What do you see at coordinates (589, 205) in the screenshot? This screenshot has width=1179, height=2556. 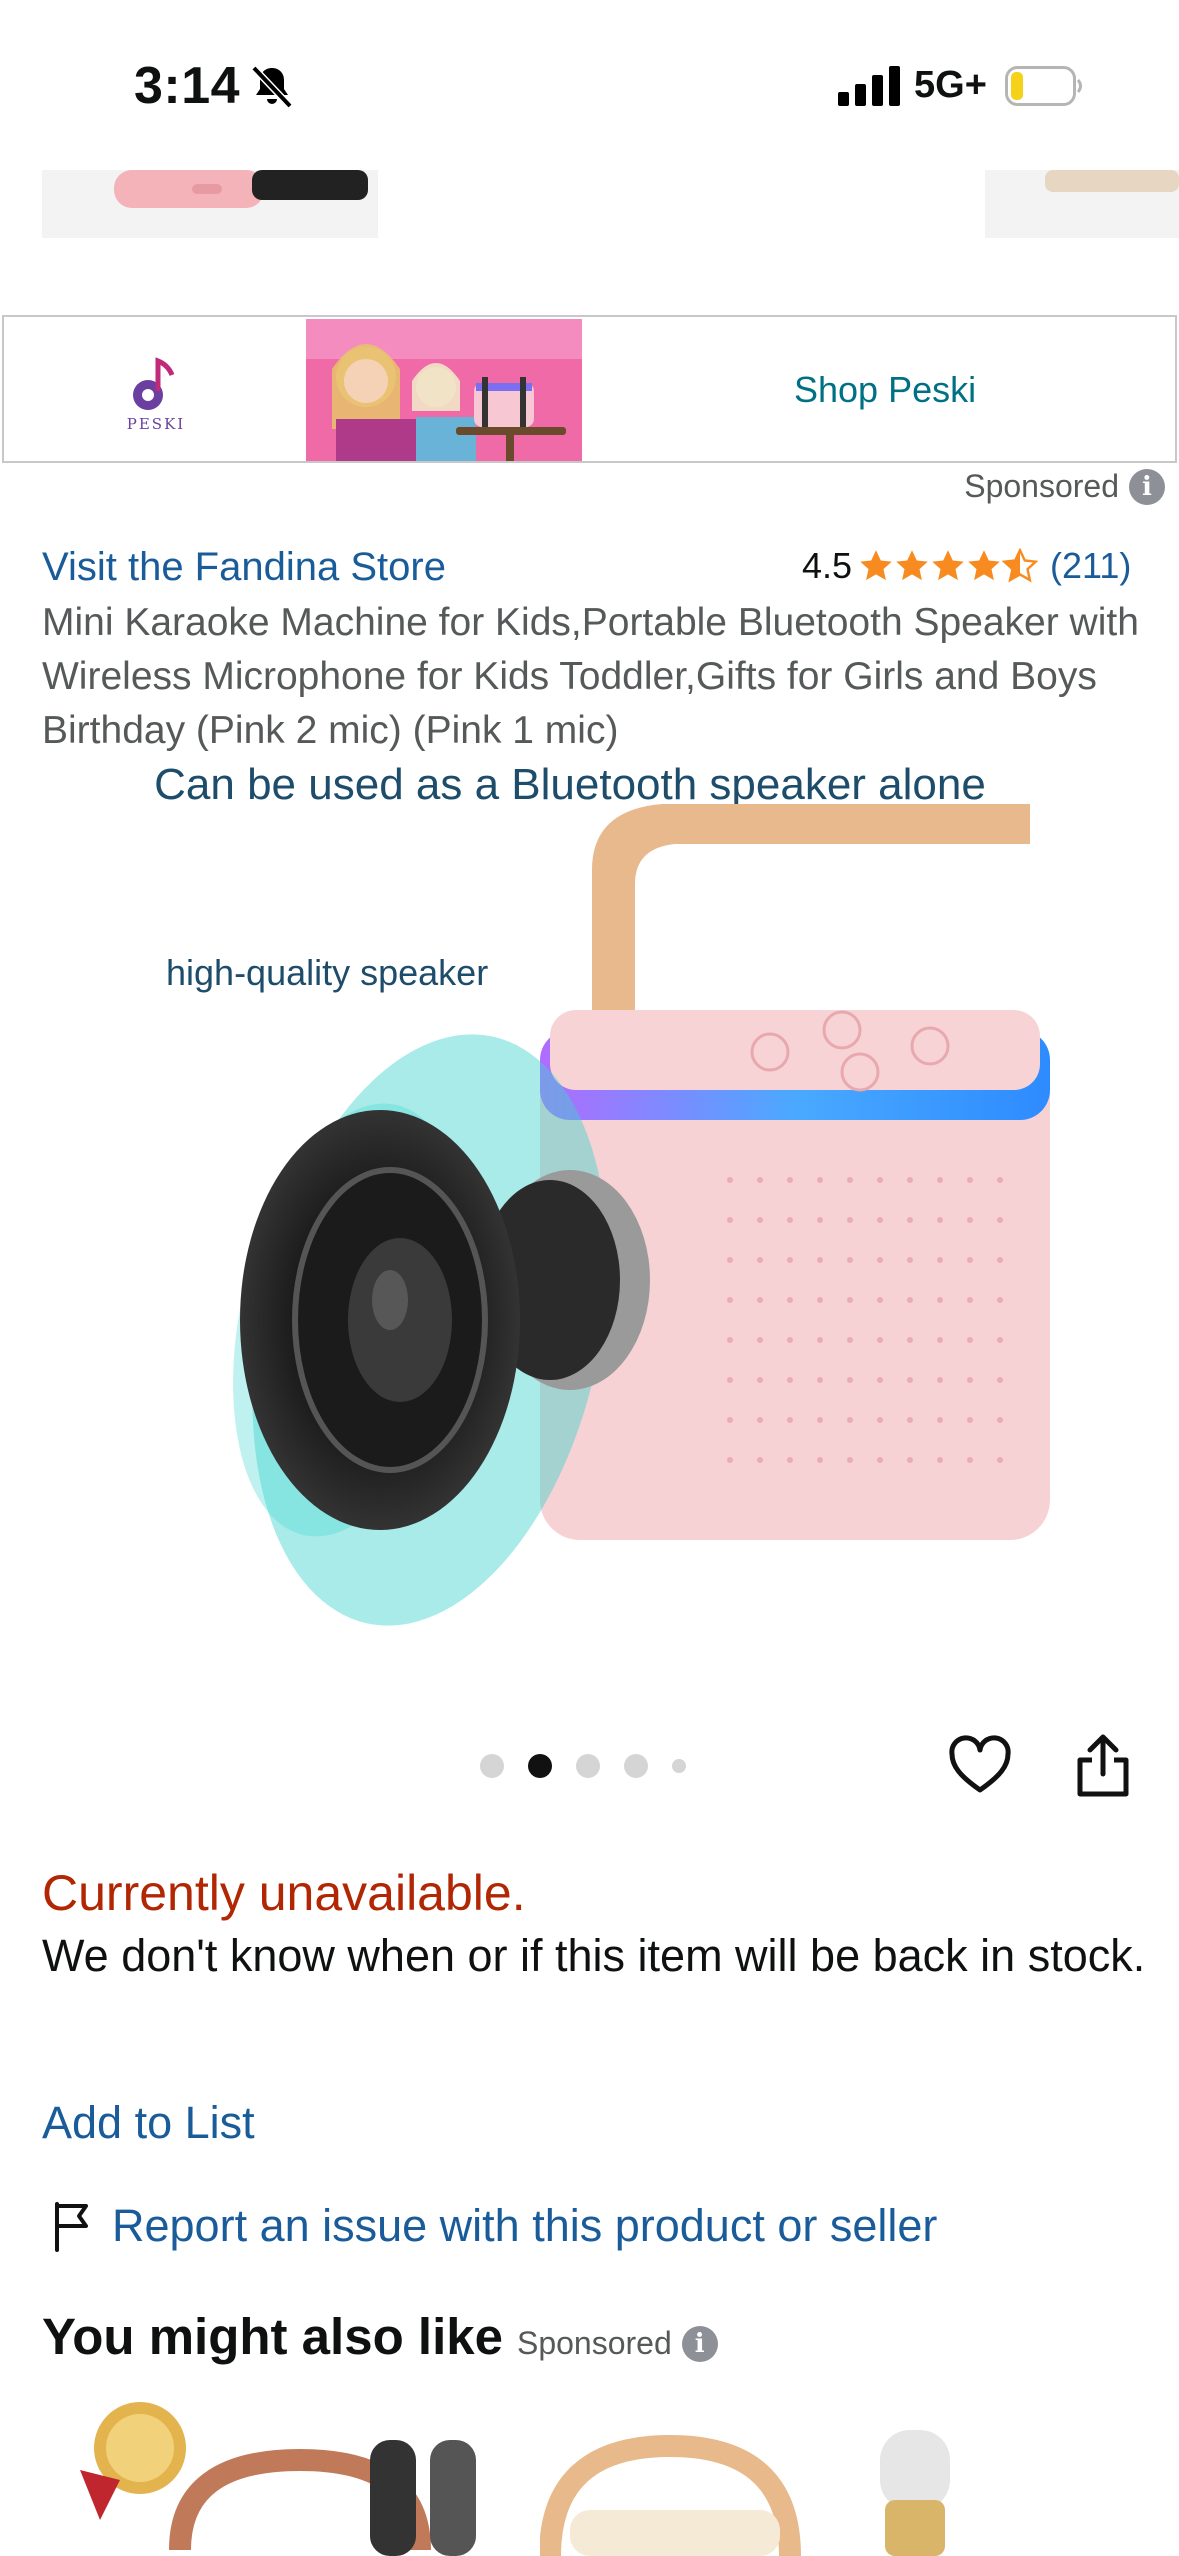 I see `previous-product-row` at bounding box center [589, 205].